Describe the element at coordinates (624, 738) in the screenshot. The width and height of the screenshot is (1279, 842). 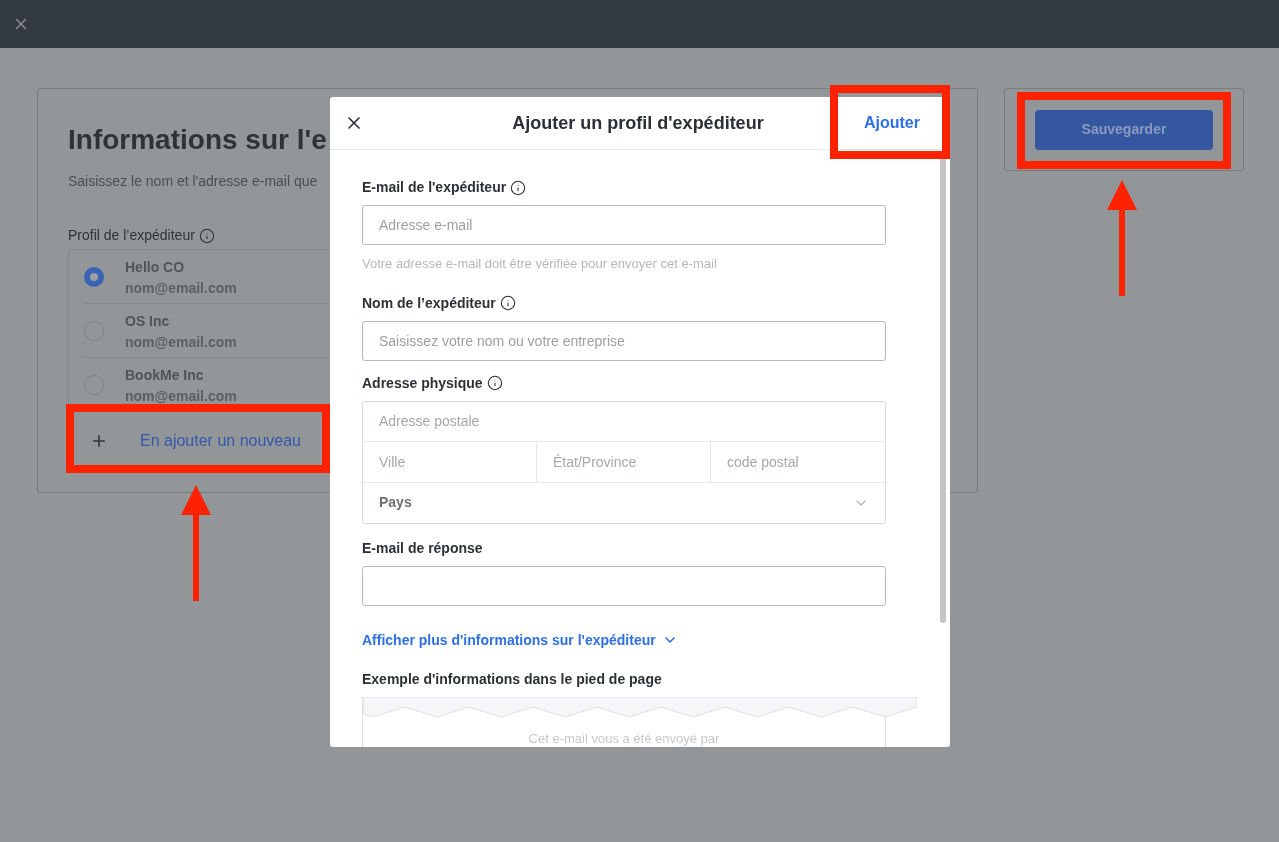
I see `preview-text: Cet e-mail vous a été envoyé par` at that location.